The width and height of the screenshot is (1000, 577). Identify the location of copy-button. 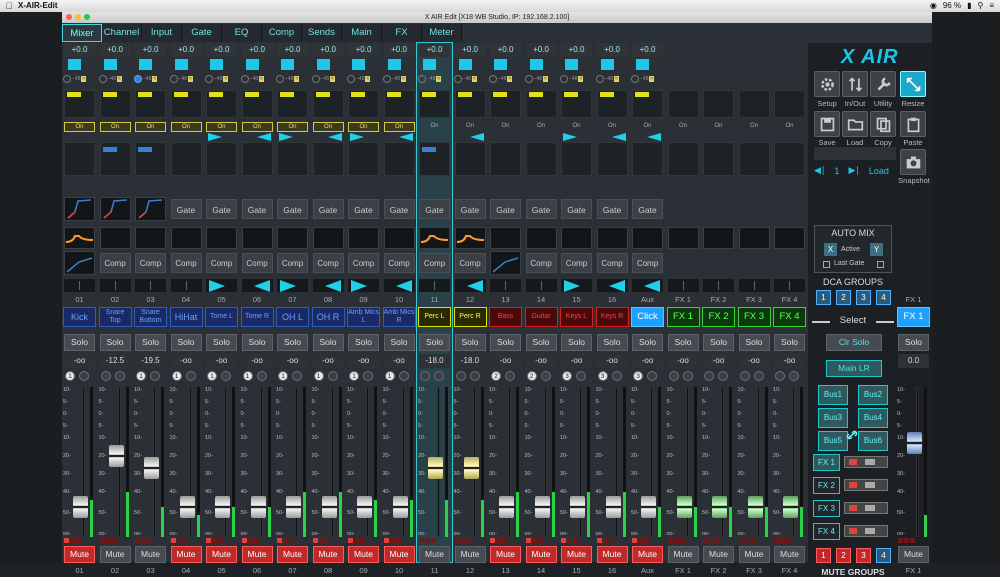
(883, 124).